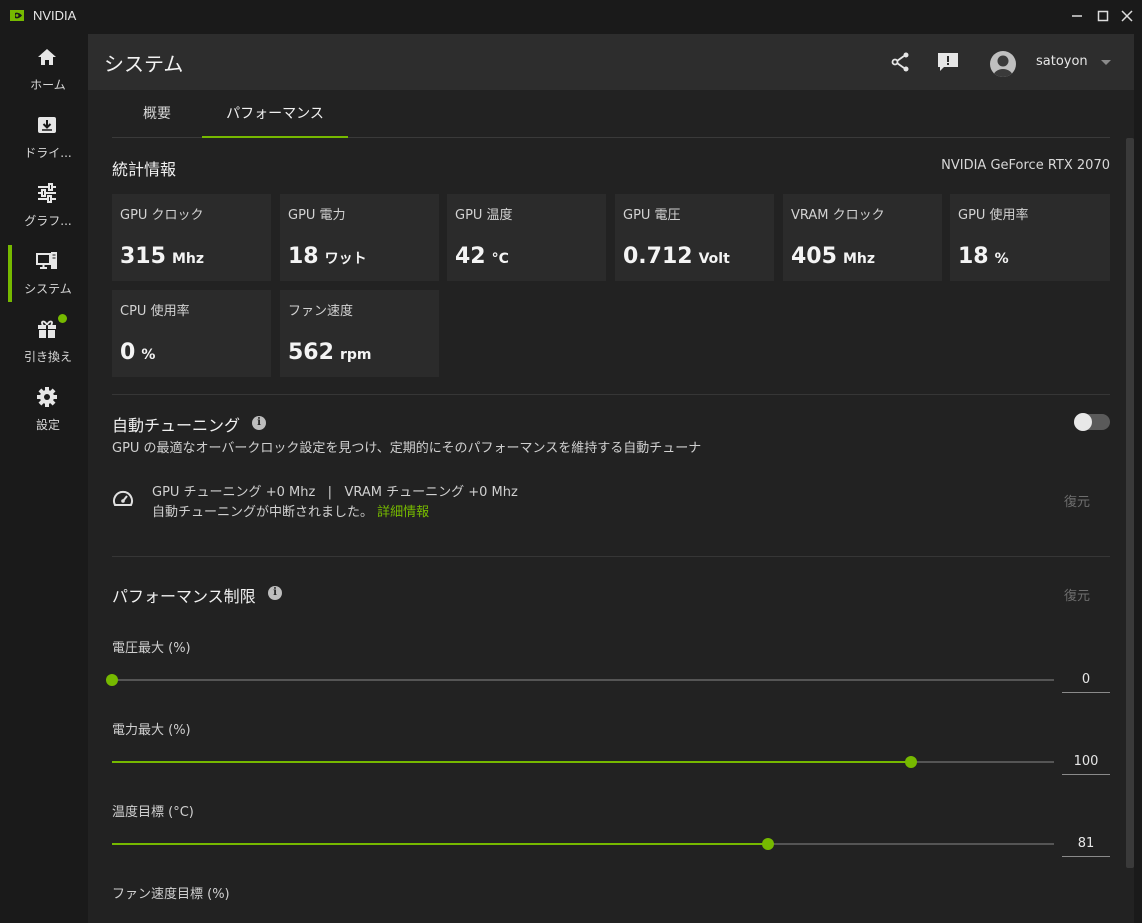 The height and width of the screenshot is (923, 1142). What do you see at coordinates (1025, 165) in the screenshot?
I see `gpu-name: NVIDIA GeForce RTX 2070` at bounding box center [1025, 165].